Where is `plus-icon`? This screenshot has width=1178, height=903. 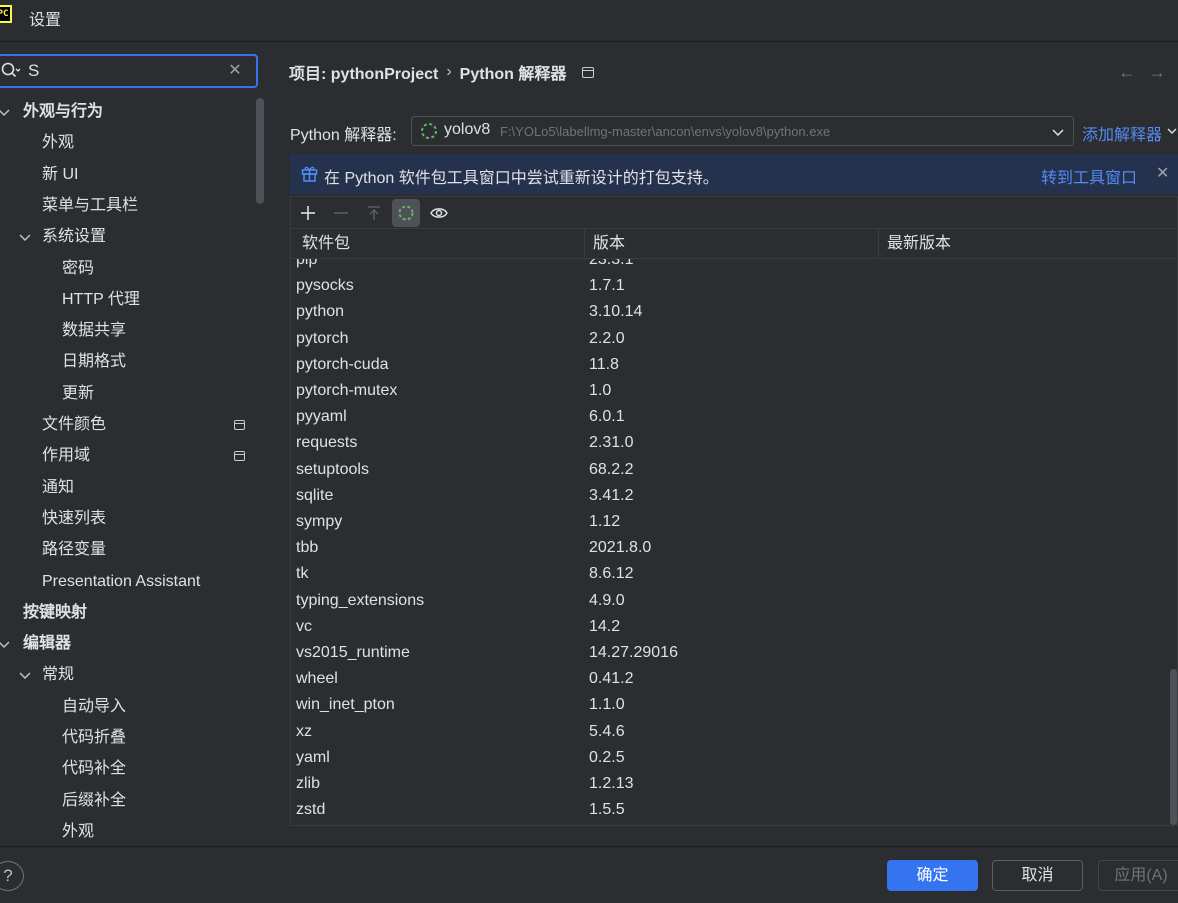 plus-icon is located at coordinates (308, 213).